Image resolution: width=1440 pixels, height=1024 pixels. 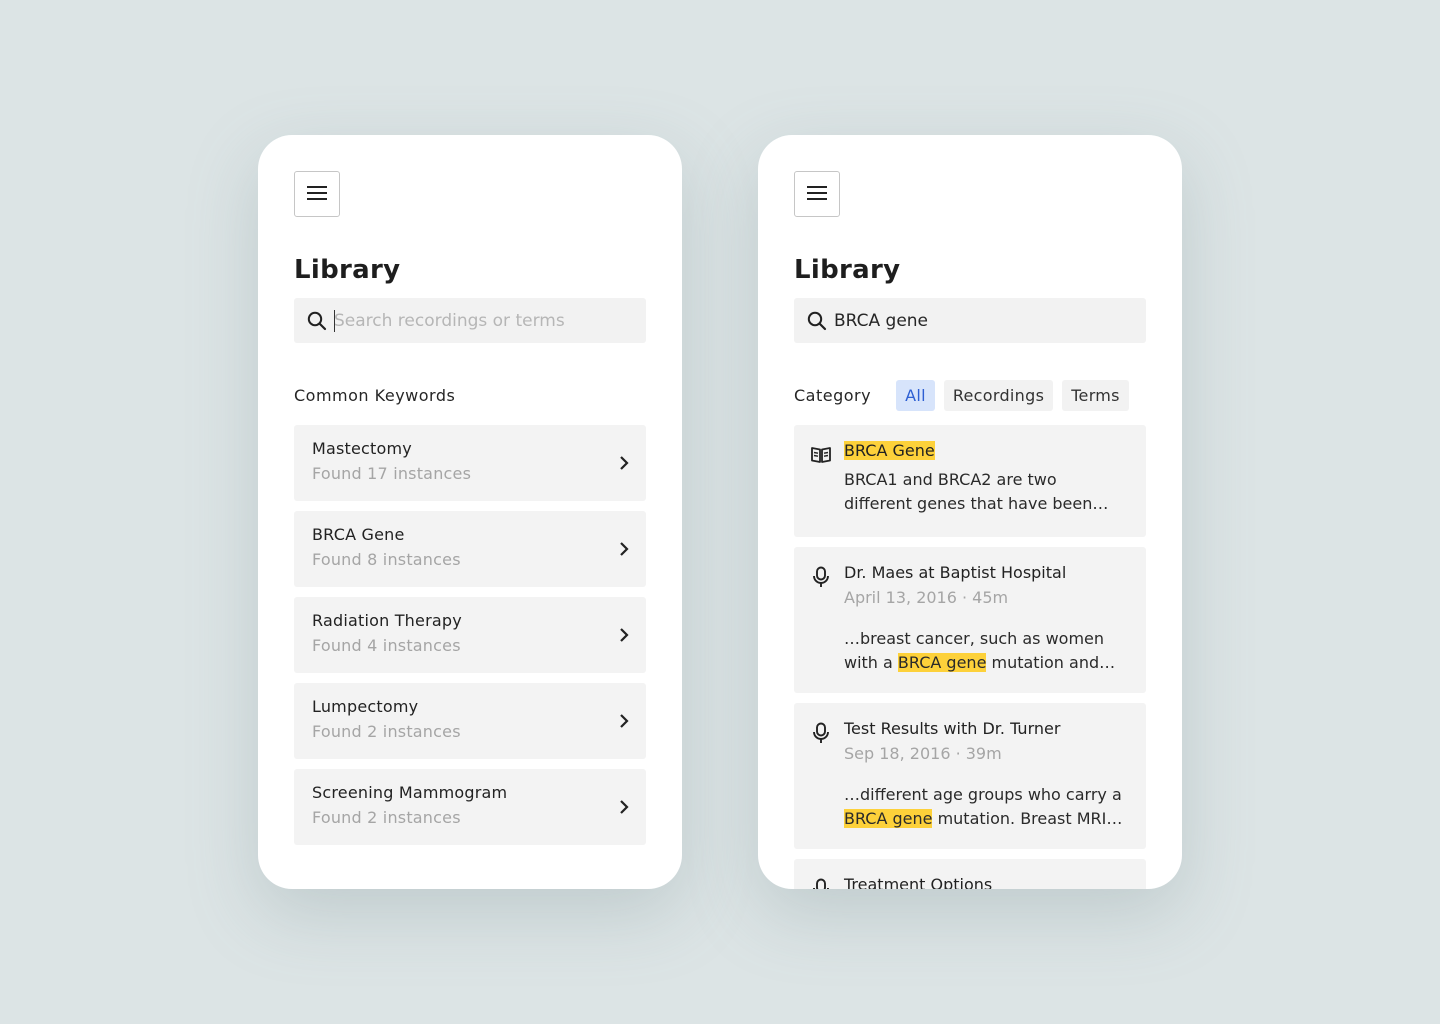 I want to click on list-item: Screening Mammogram Found 2 instances, so click(x=470, y=807).